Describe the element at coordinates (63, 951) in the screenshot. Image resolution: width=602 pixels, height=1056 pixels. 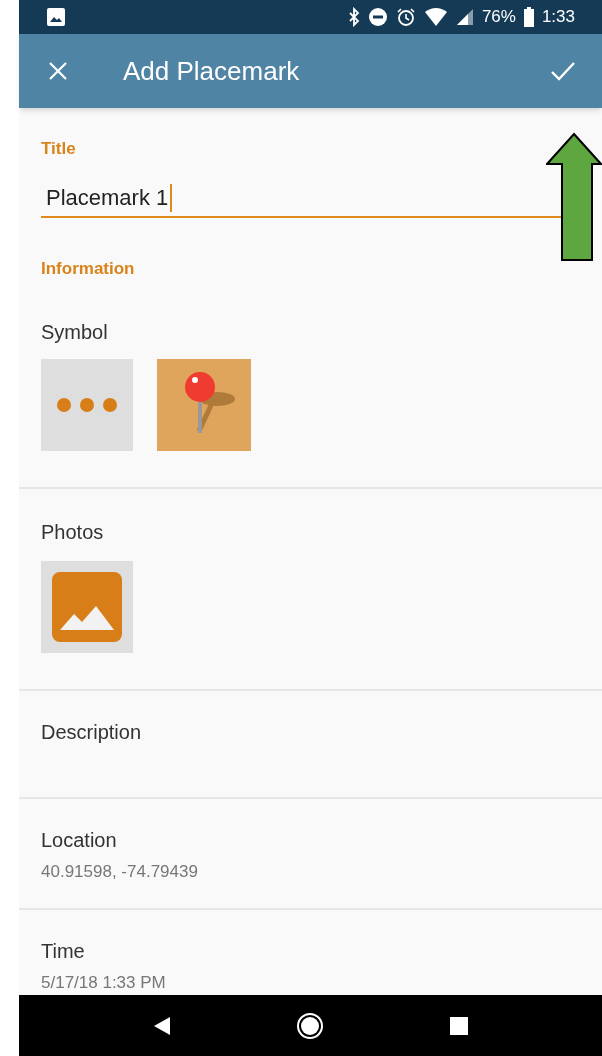
I see `time-label: Time` at that location.